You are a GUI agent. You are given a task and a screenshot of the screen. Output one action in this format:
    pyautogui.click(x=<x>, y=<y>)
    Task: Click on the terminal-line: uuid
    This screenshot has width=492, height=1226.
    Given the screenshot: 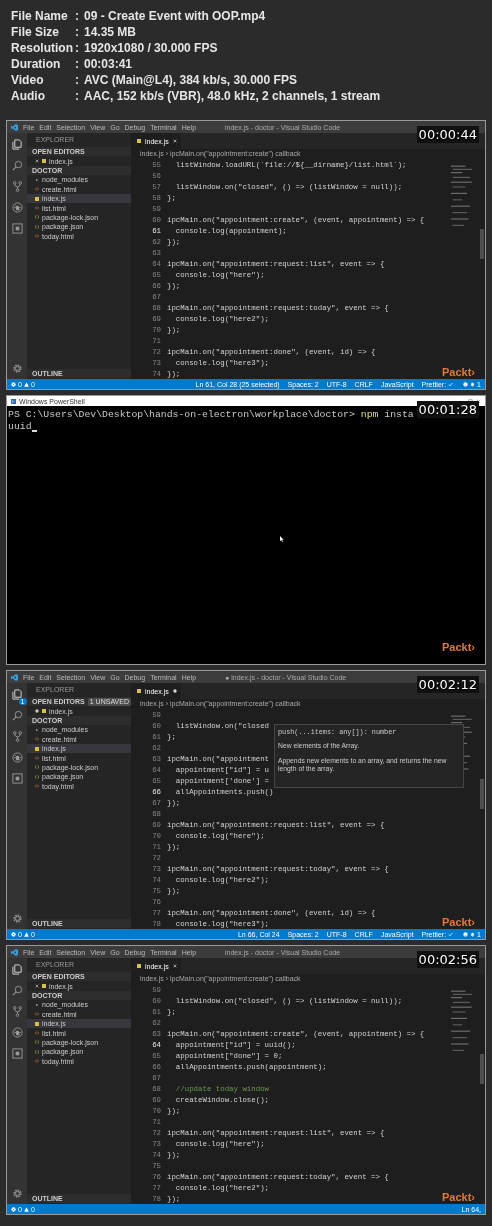 What is the action you would take?
    pyautogui.click(x=22, y=427)
    